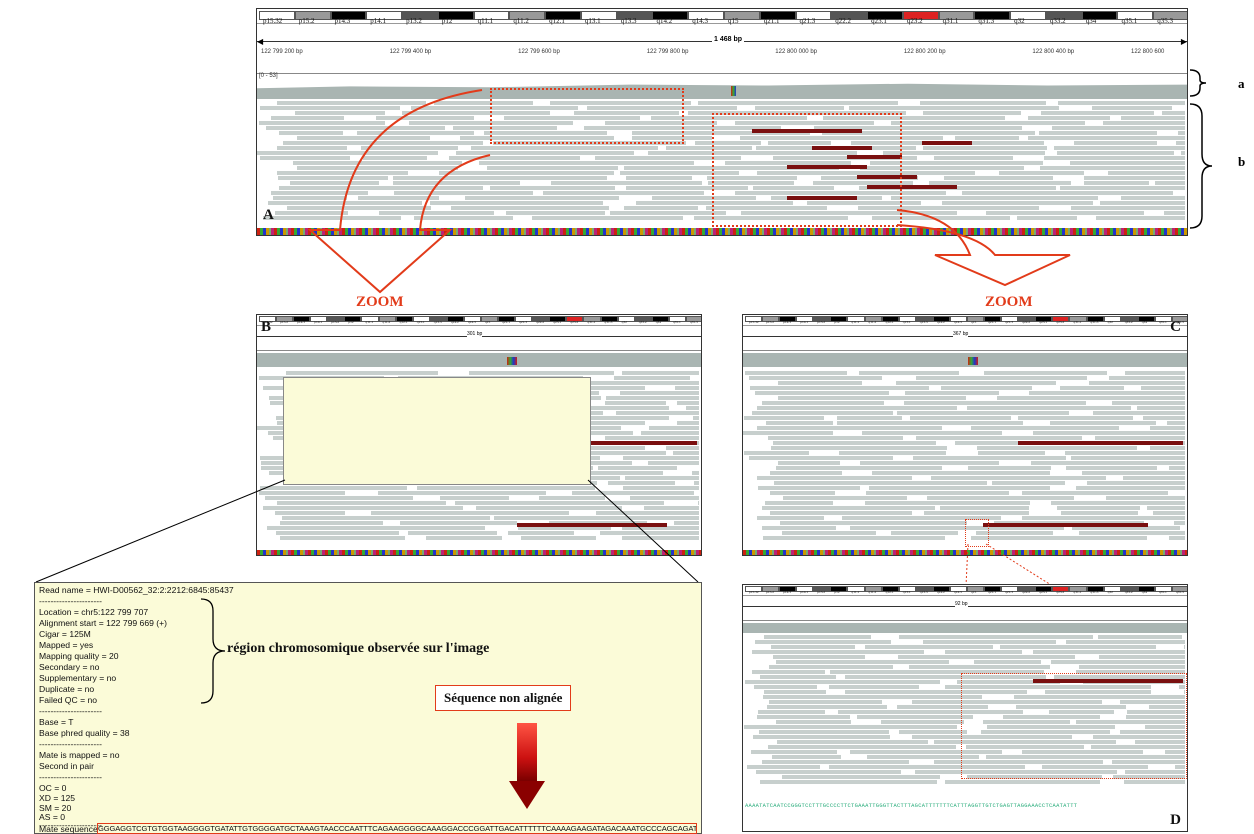 The height and width of the screenshot is (834, 1254). What do you see at coordinates (965, 360) in the screenshot?
I see `coverage-track-c` at bounding box center [965, 360].